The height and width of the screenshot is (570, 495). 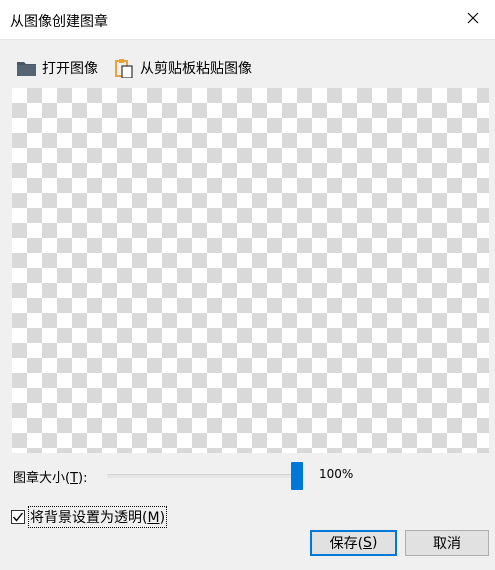 I want to click on open-image-label: 打开图像, so click(x=70, y=69).